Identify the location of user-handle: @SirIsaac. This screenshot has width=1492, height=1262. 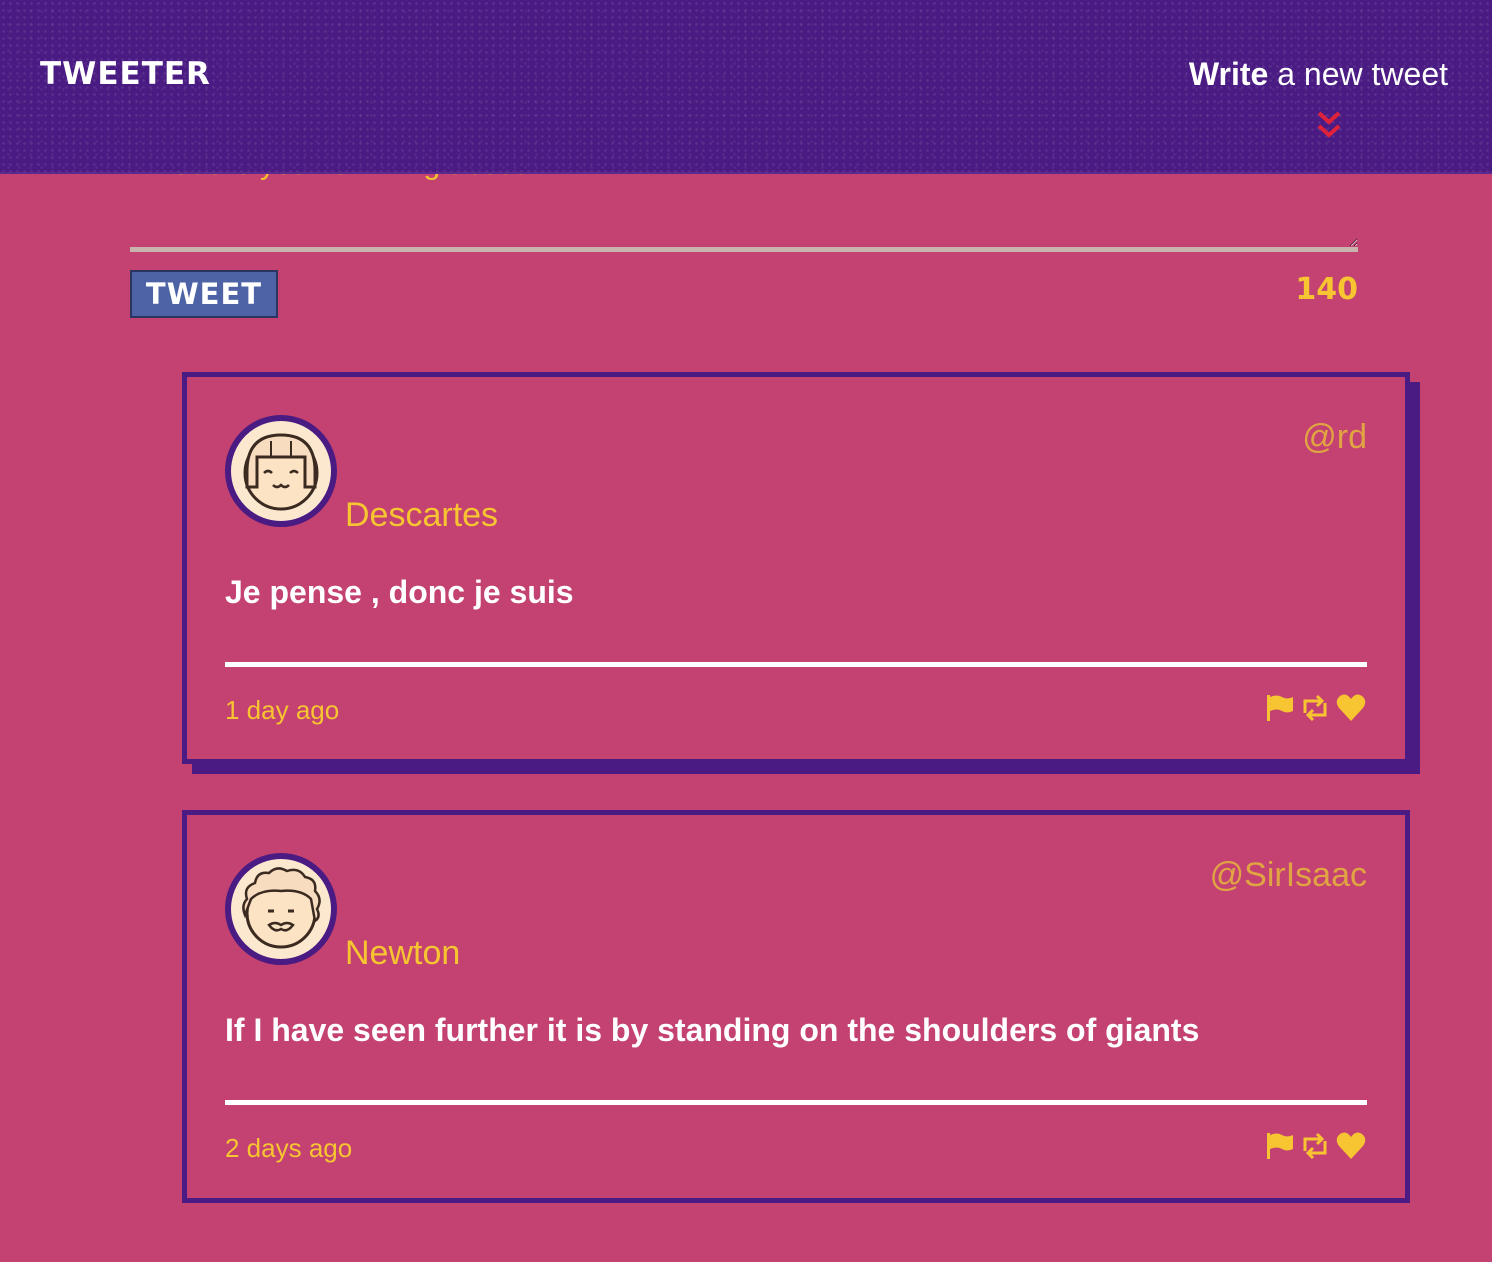
(1288, 875).